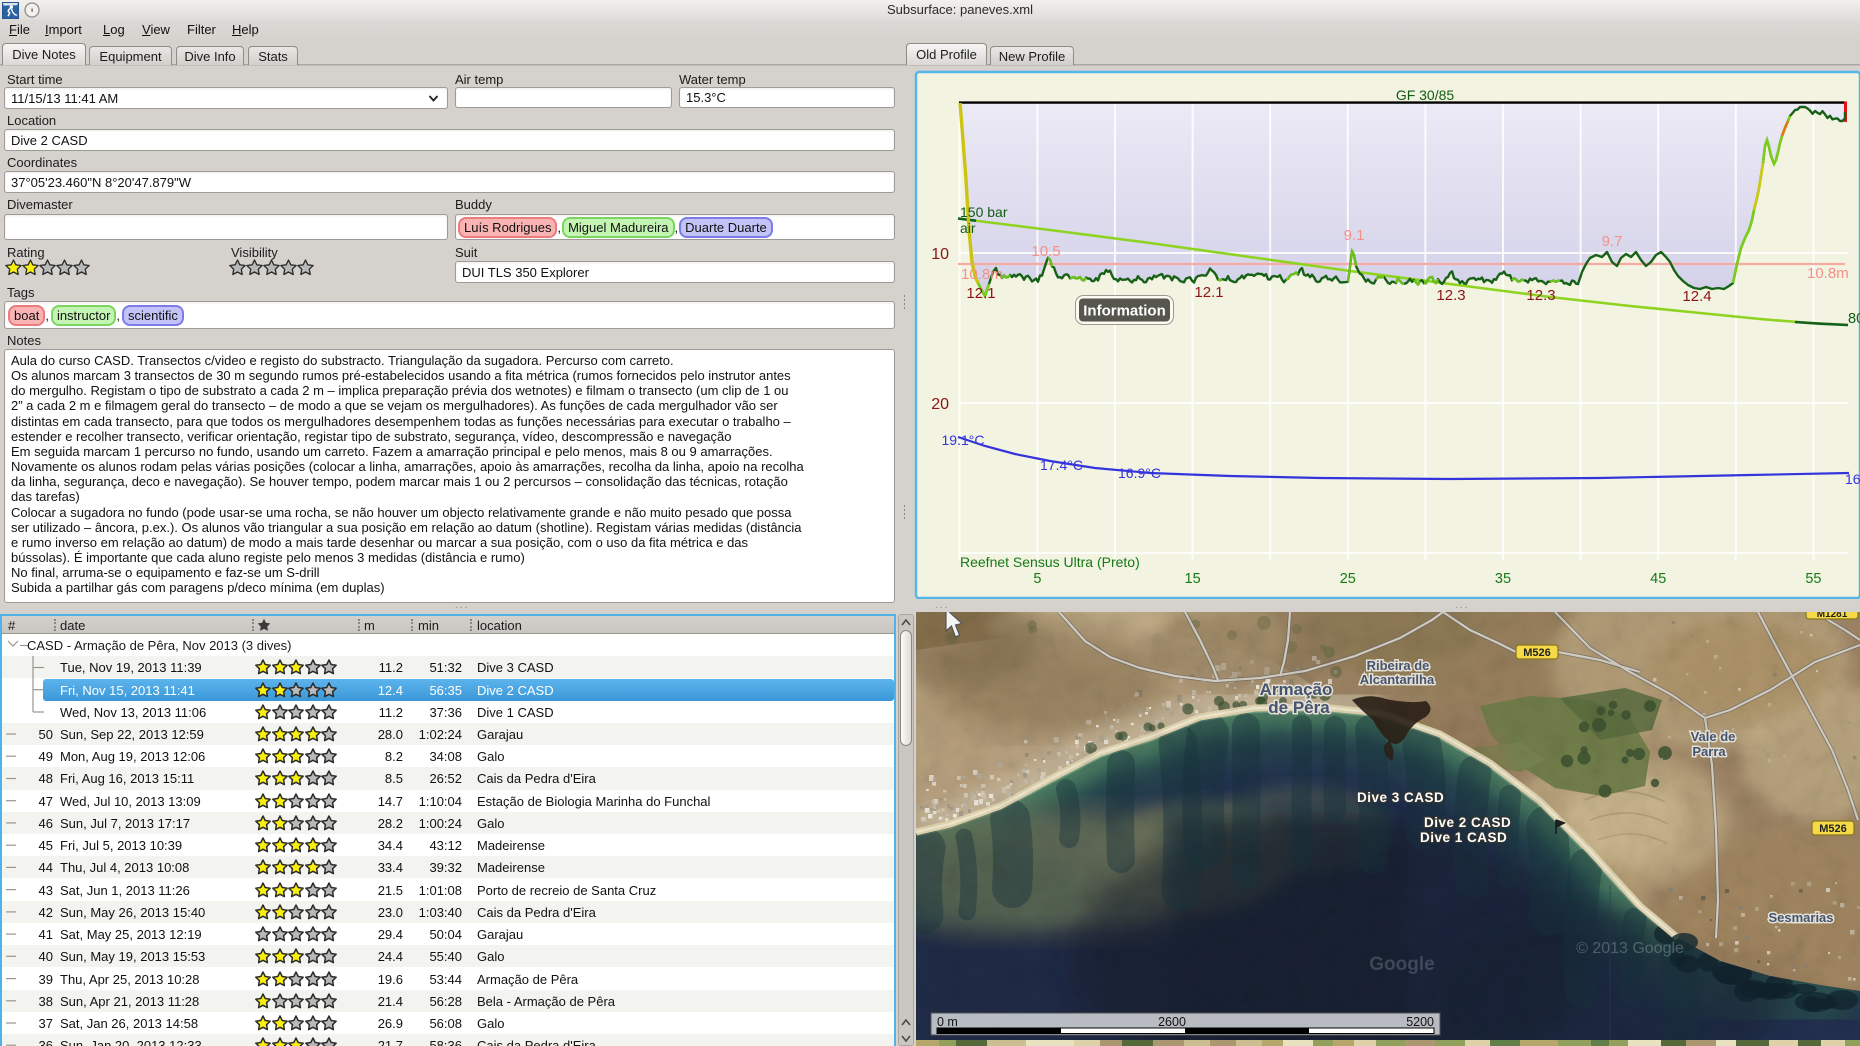 The width and height of the screenshot is (1860, 1046). What do you see at coordinates (1400, 797) in the screenshot?
I see `svg-text: Dive 3 CASD` at bounding box center [1400, 797].